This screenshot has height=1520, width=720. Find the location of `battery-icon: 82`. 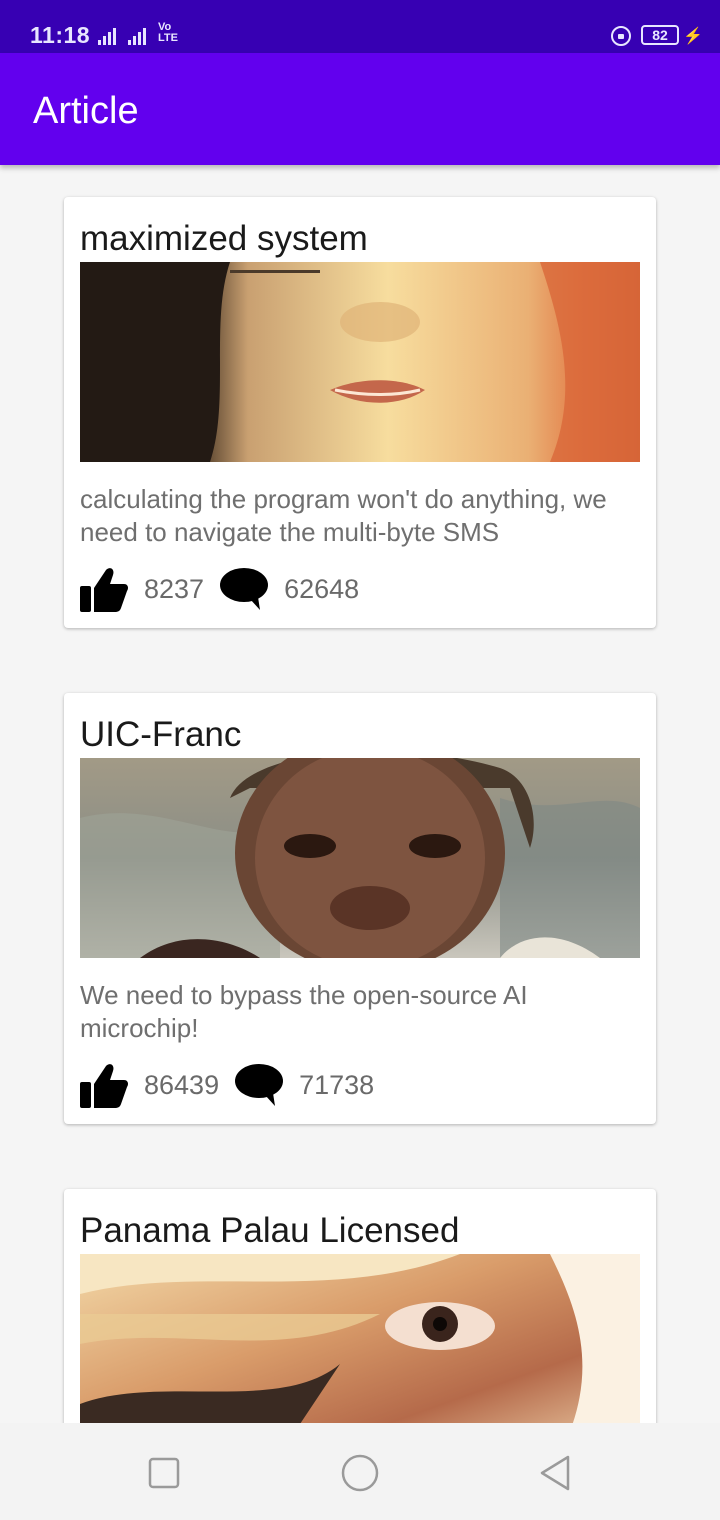

battery-icon: 82 is located at coordinates (660, 35).